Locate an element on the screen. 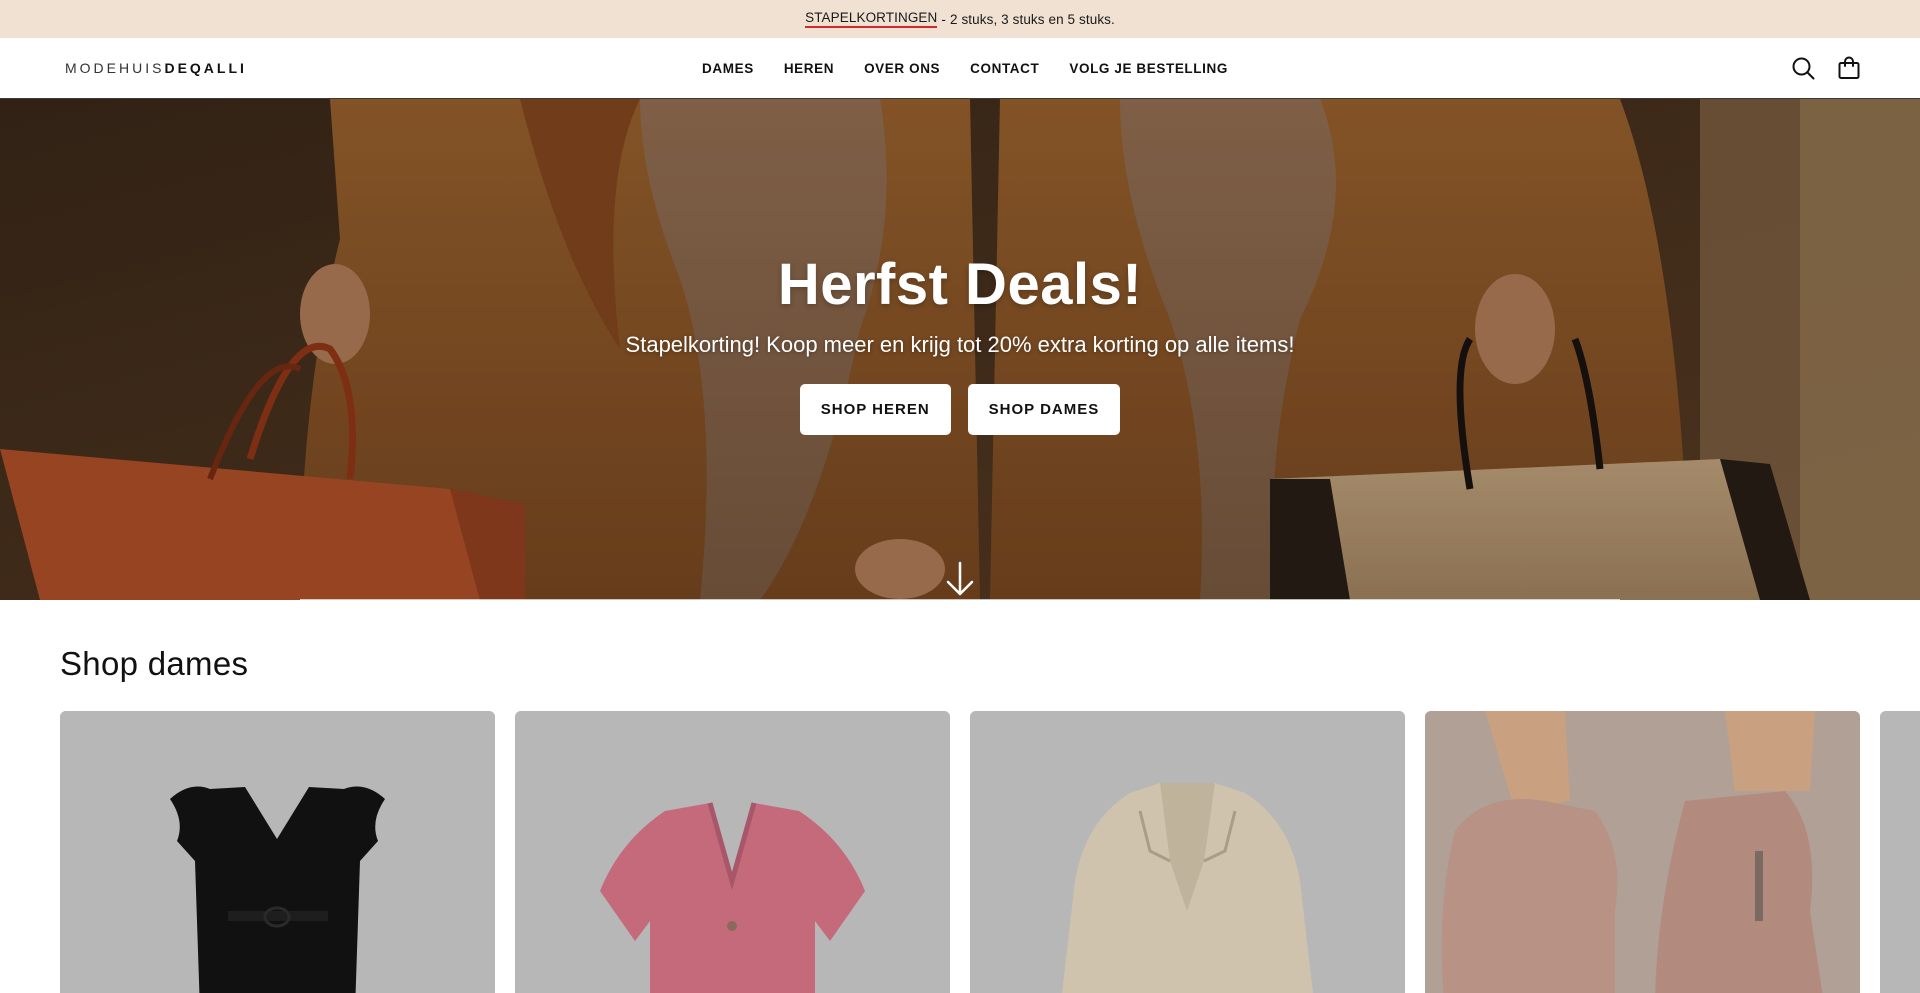 Image resolution: width=1920 pixels, height=993 pixels. shop-heren-button: SHOP HEREN is located at coordinates (875, 410).